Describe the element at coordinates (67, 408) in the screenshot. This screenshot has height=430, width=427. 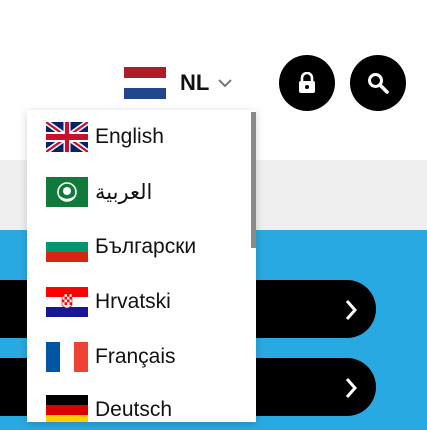
I see `germany-flag-icon` at that location.